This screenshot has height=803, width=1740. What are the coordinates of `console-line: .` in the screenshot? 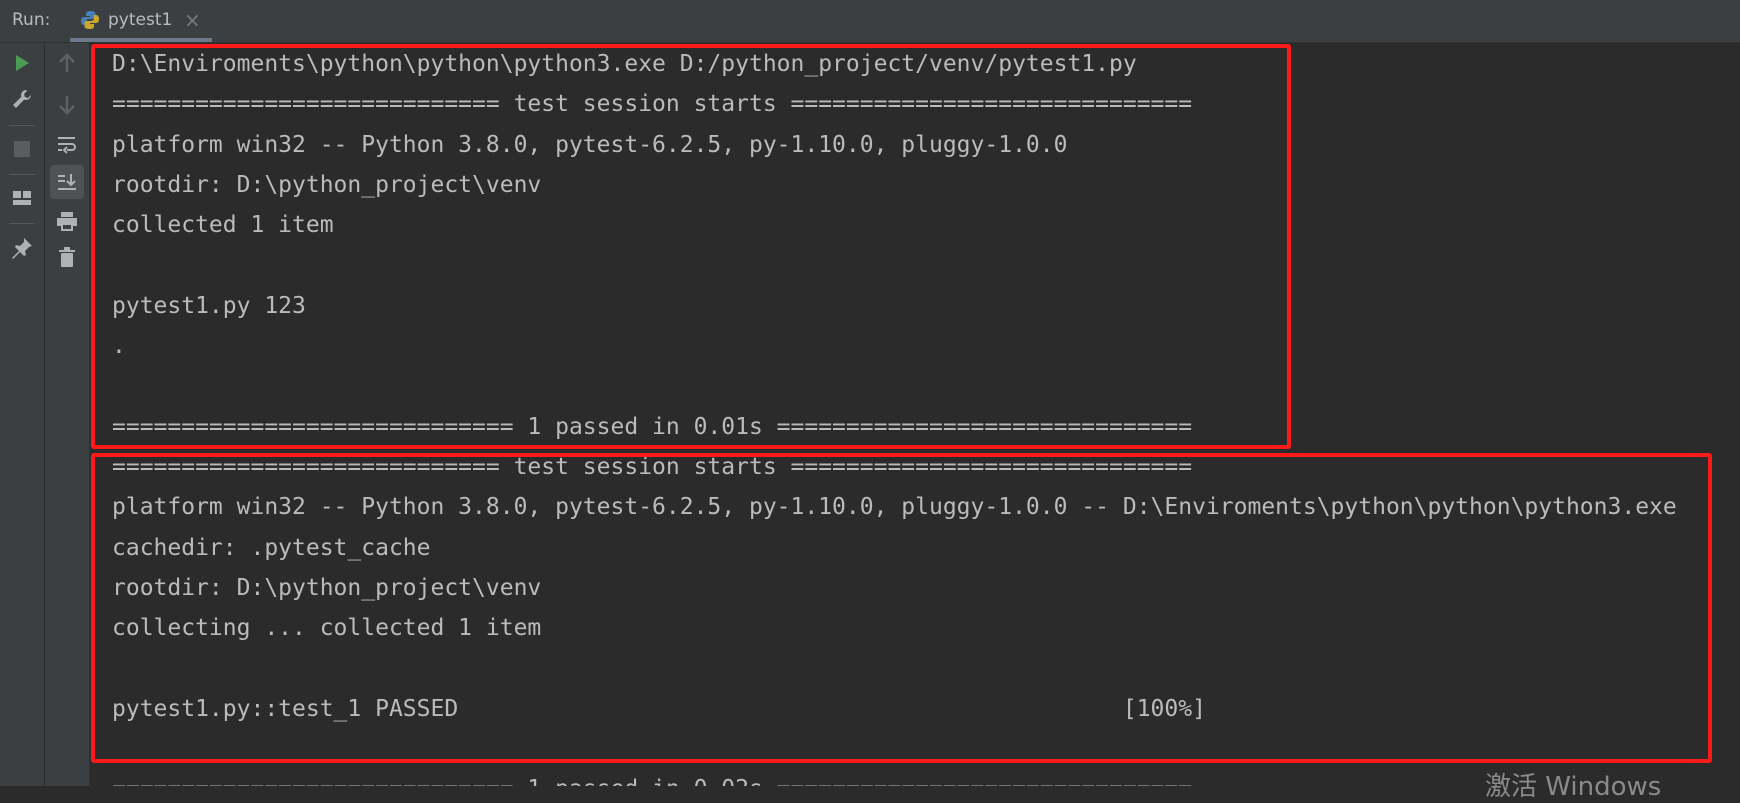 It's located at (119, 346).